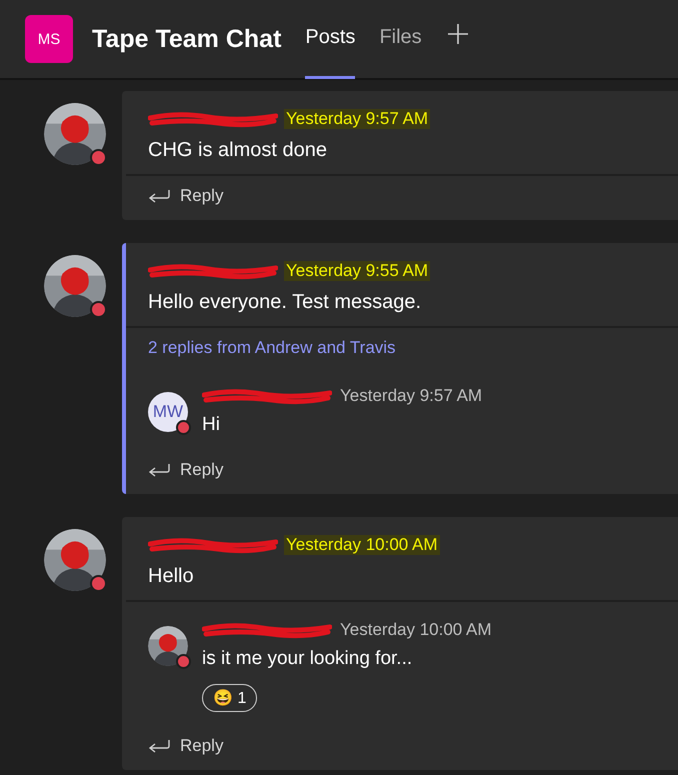 The image size is (678, 775). I want to click on reply-text: Hi, so click(211, 425).